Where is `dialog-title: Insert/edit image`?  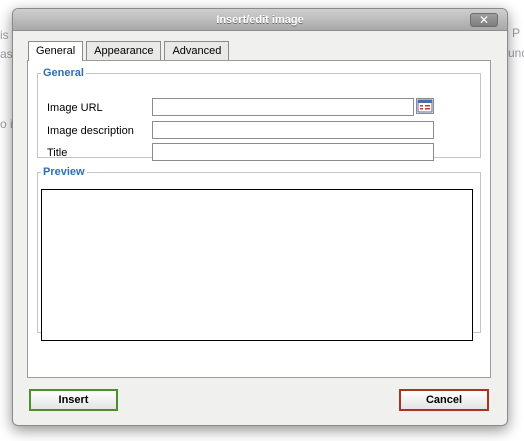 dialog-title: Insert/edit image is located at coordinates (260, 20).